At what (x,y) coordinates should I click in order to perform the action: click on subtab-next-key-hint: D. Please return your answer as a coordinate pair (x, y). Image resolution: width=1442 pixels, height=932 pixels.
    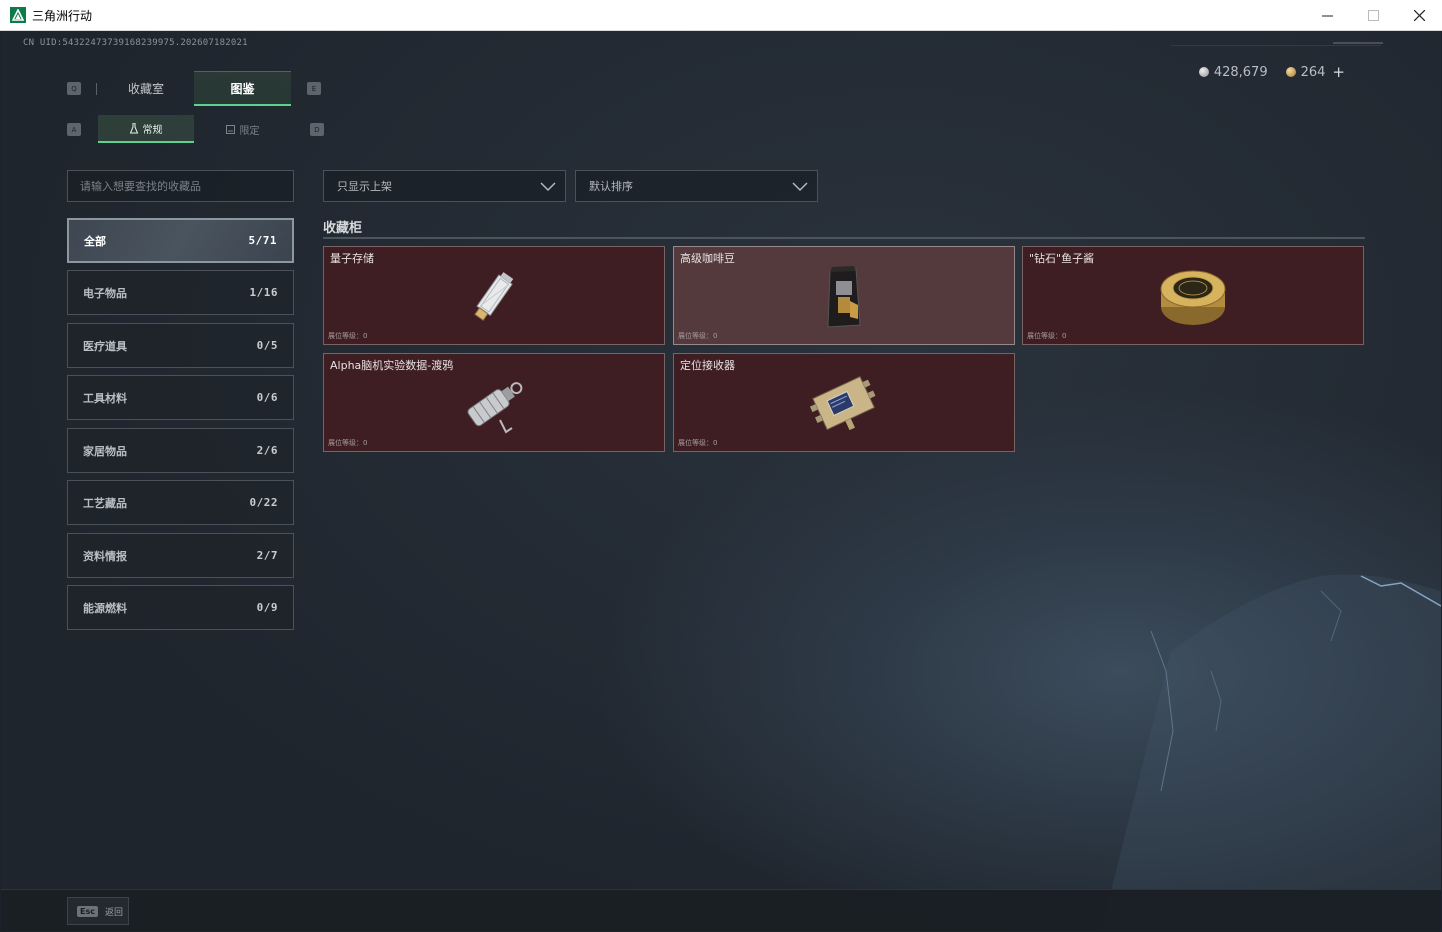
    Looking at the image, I should click on (317, 129).